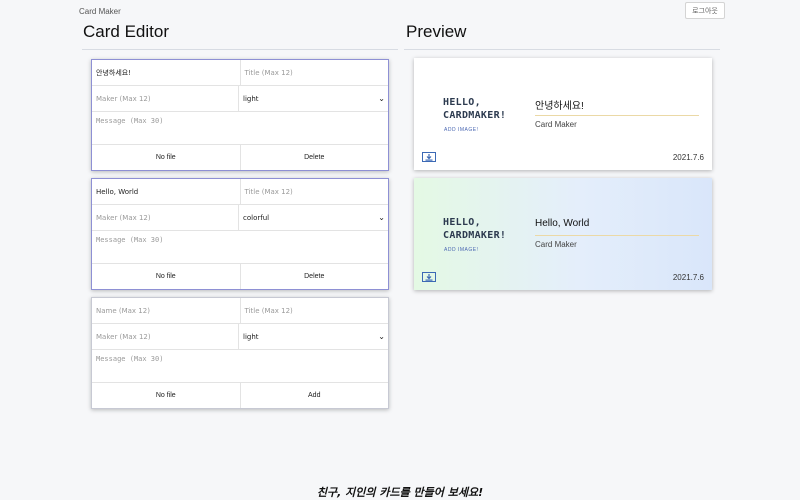 This screenshot has height=500, width=800. What do you see at coordinates (166, 191) in the screenshot?
I see `name-input: Hello, World` at bounding box center [166, 191].